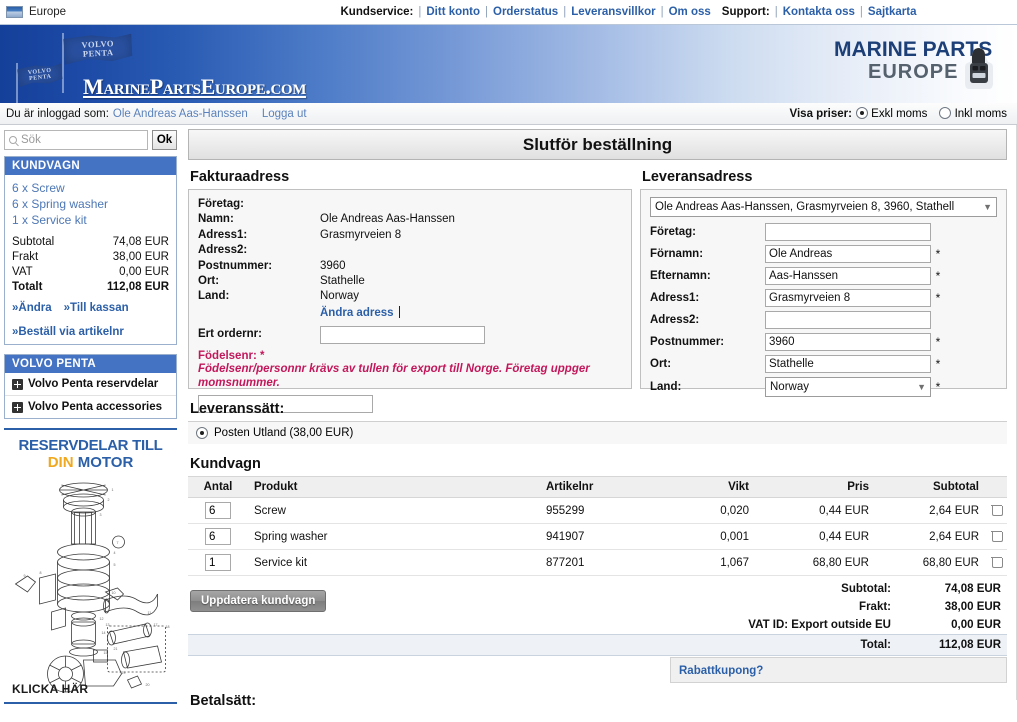  Describe the element at coordinates (180, 114) in the screenshot. I see `account-user-link: Ole Andreas Aas-Hanssen` at that location.